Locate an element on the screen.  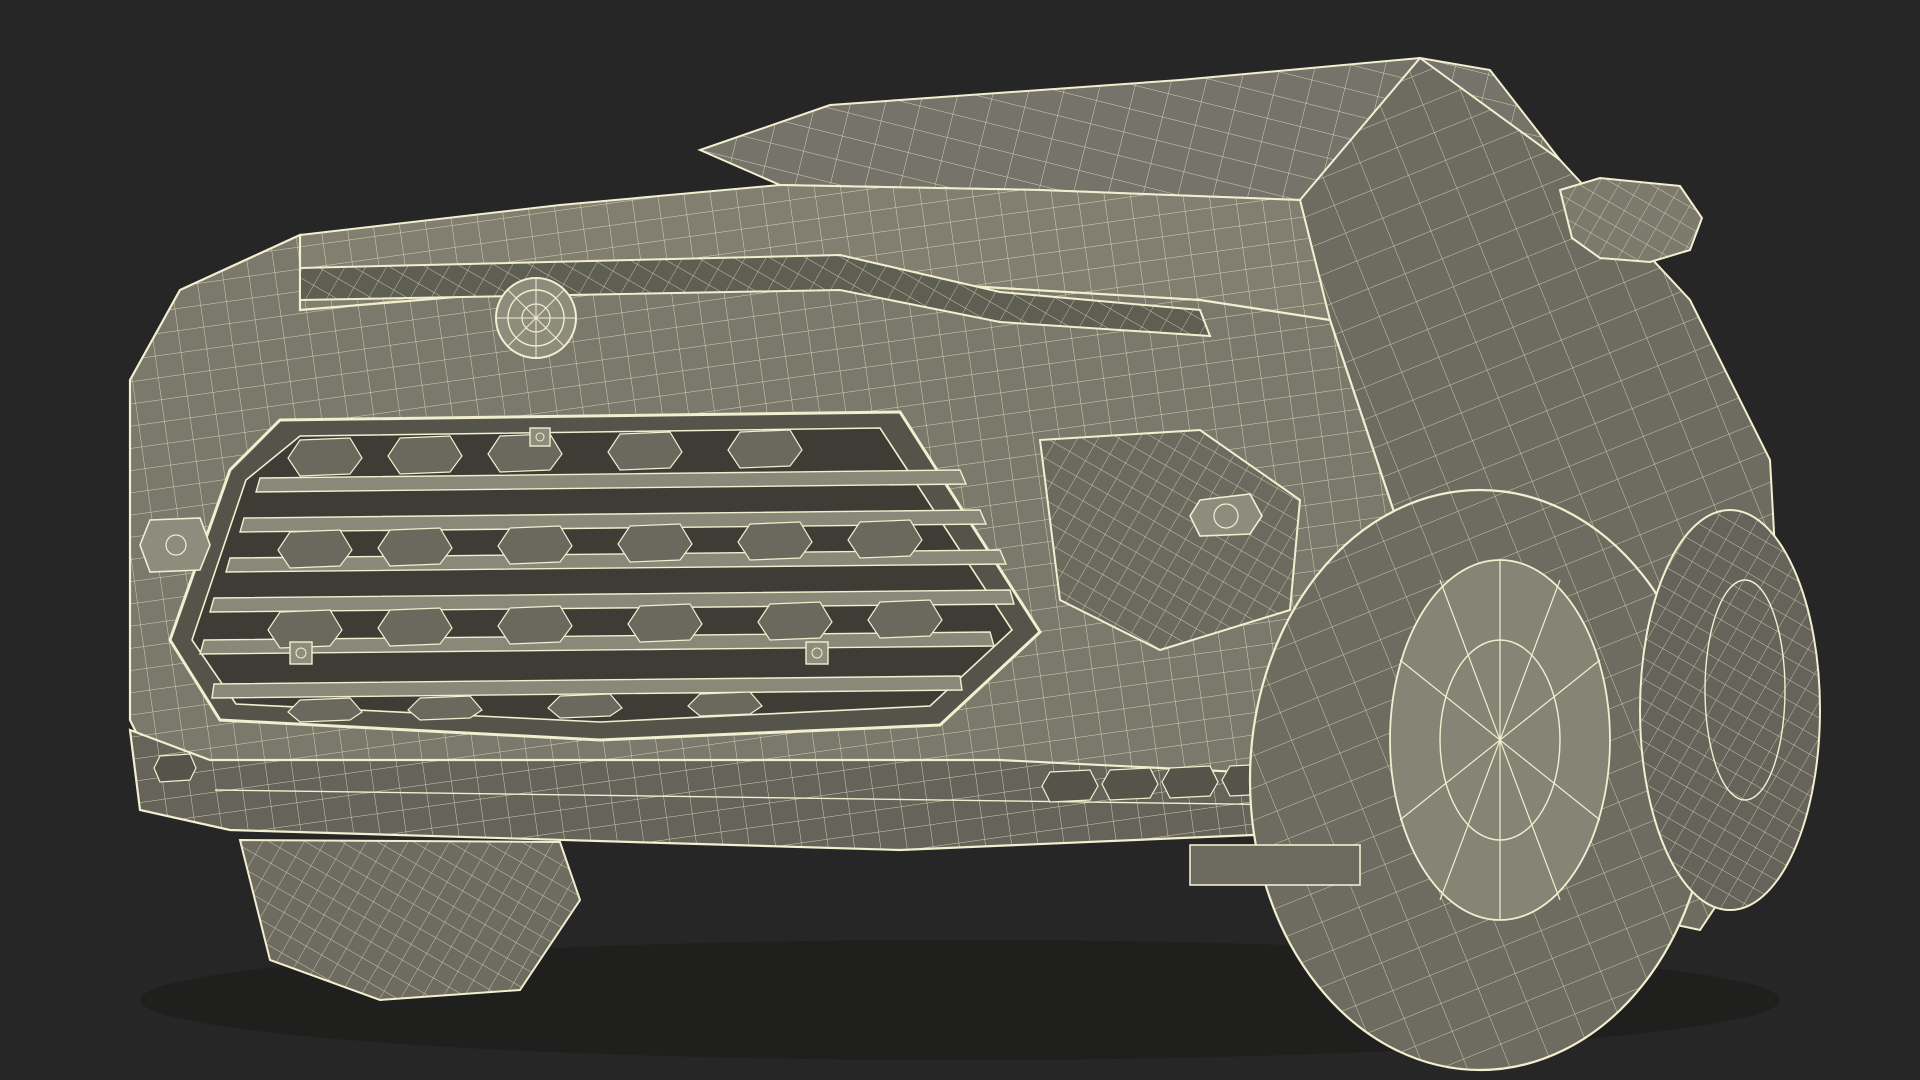
front-grille is located at coordinates (605, 576).